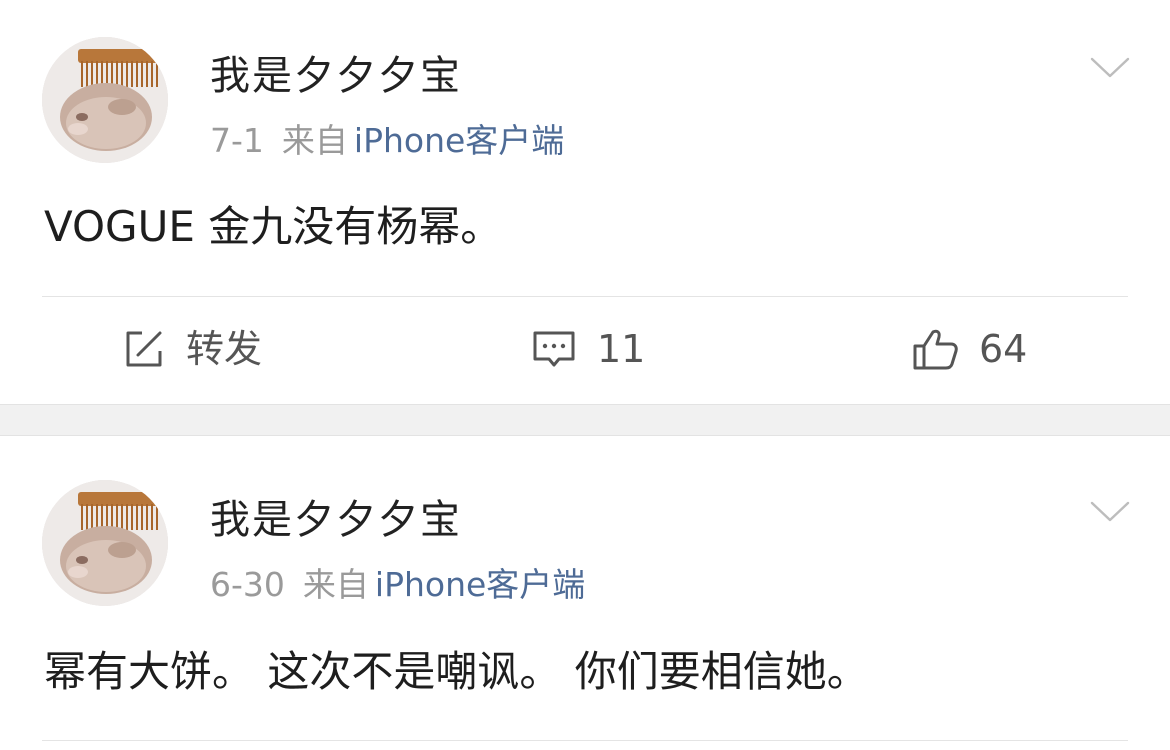  What do you see at coordinates (237, 140) in the screenshot?
I see `post-date: 7-1` at bounding box center [237, 140].